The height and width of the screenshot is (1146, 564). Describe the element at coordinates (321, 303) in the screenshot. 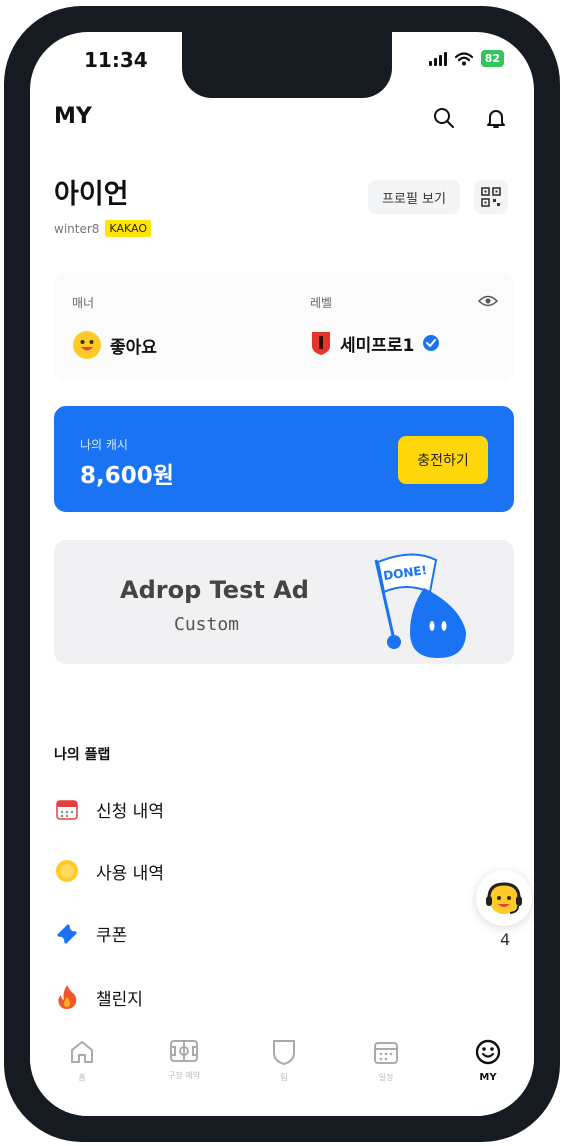

I see `level-label: 레벨` at that location.